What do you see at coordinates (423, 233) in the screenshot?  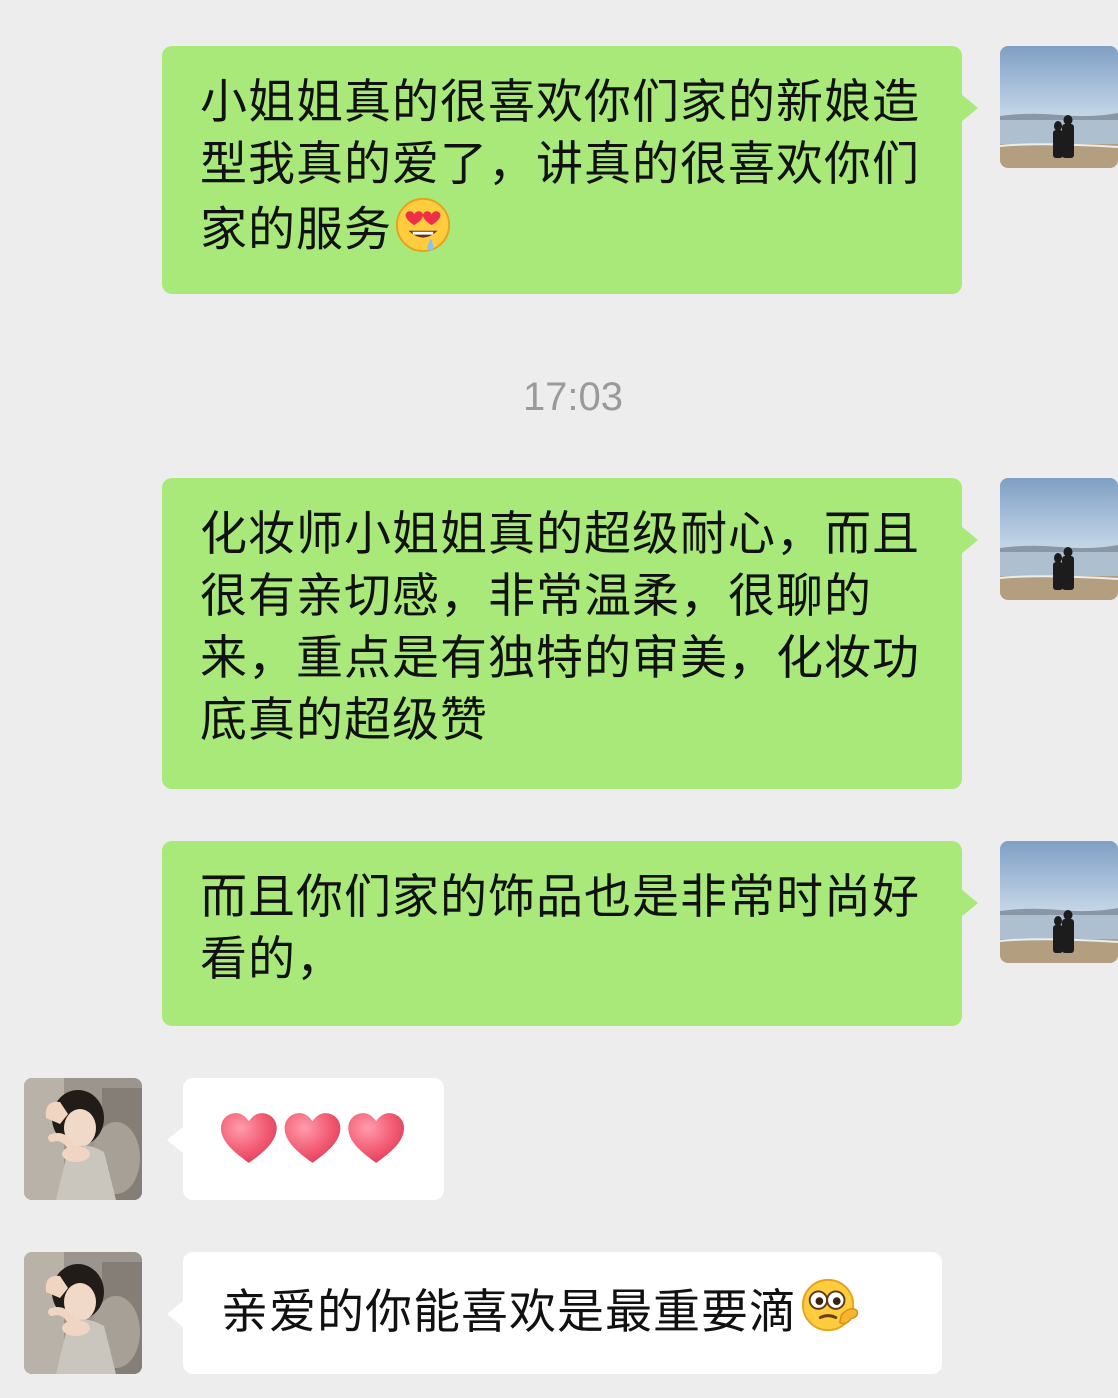 I see `heart-eyes-drooling-emoji-icon` at bounding box center [423, 233].